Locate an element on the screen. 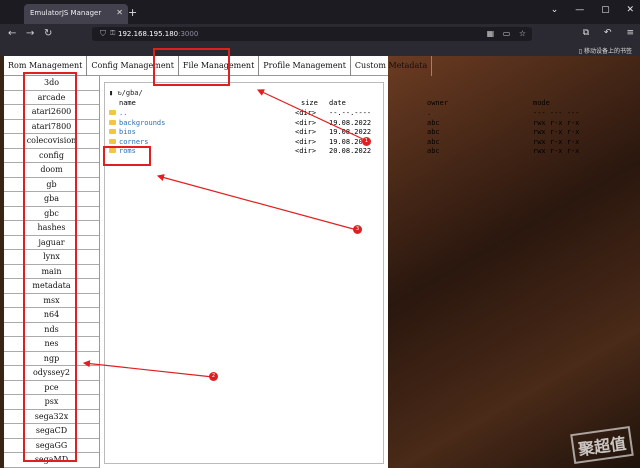 The width and height of the screenshot is (640, 468). marker-3: 3 is located at coordinates (357, 229).